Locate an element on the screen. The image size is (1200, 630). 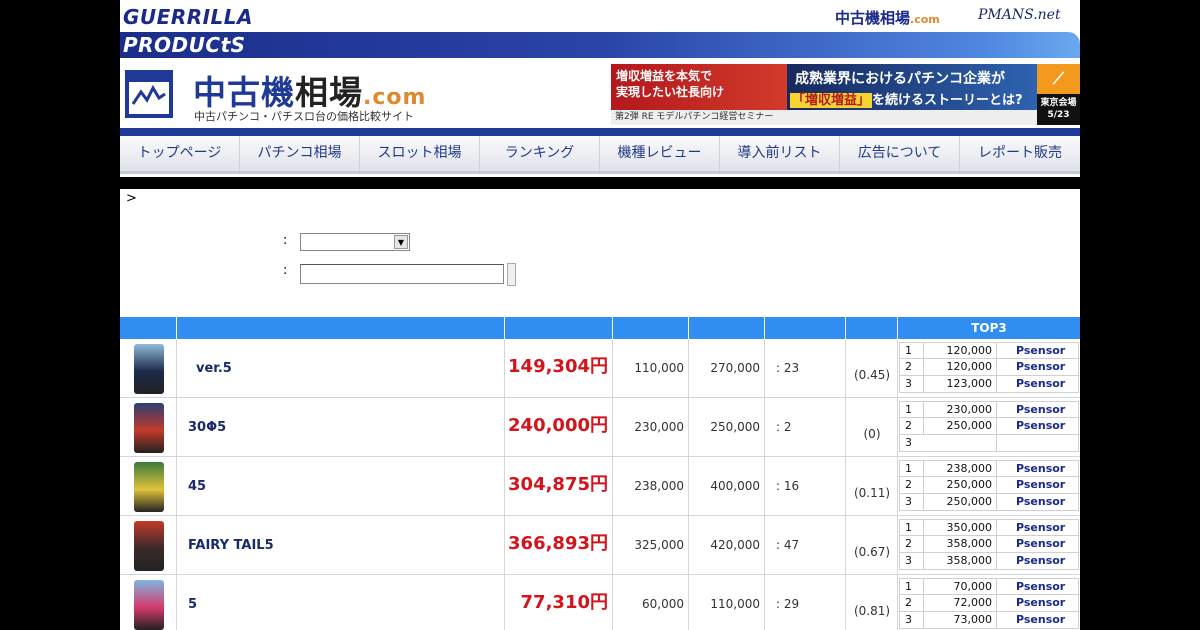
top3-item: 1 350,000 Psensor is located at coordinates (989, 527).